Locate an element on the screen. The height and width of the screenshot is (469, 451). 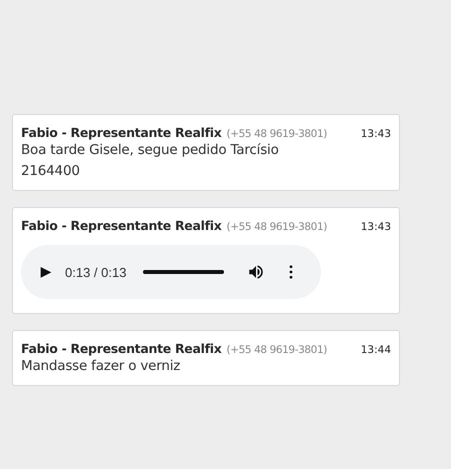
audio-time: 0:13 / 0:13 is located at coordinates (95, 272).